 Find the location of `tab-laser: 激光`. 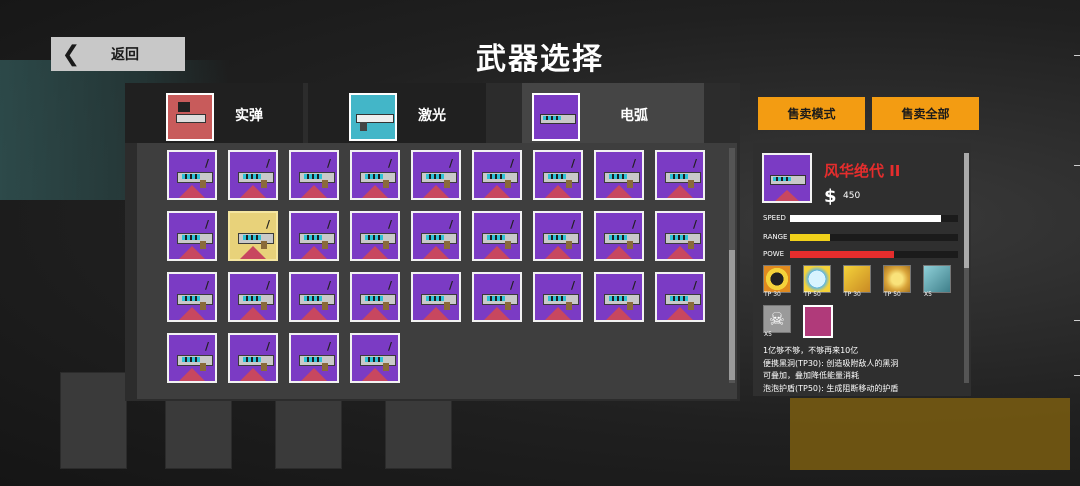

tab-laser: 激光 is located at coordinates (397, 113).